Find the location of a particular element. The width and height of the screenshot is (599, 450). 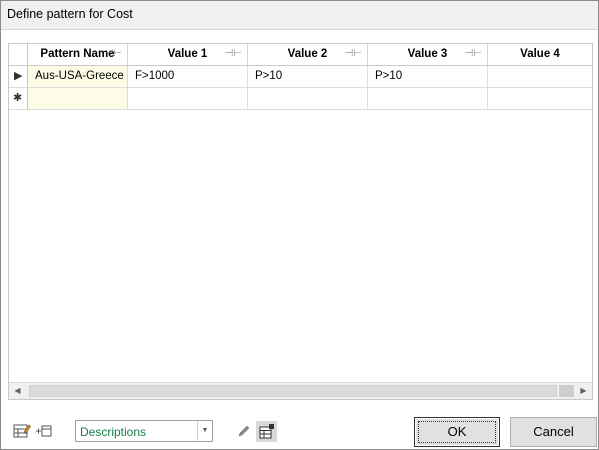

cancel-button: Cancel is located at coordinates (553, 432).